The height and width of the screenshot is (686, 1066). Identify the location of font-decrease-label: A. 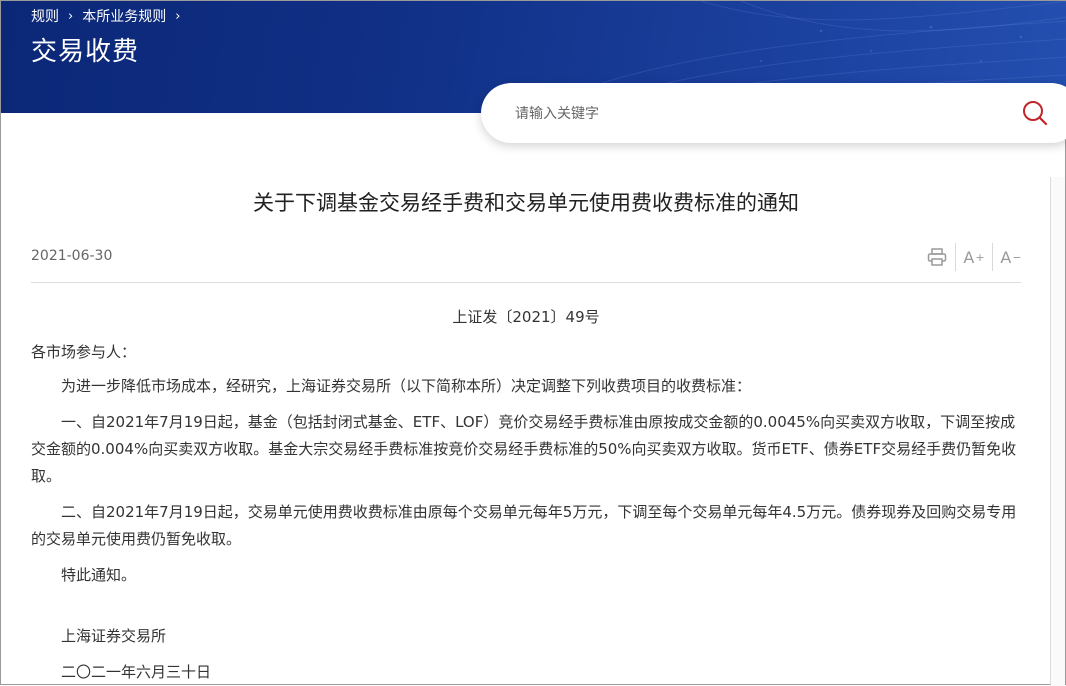
(1006, 257).